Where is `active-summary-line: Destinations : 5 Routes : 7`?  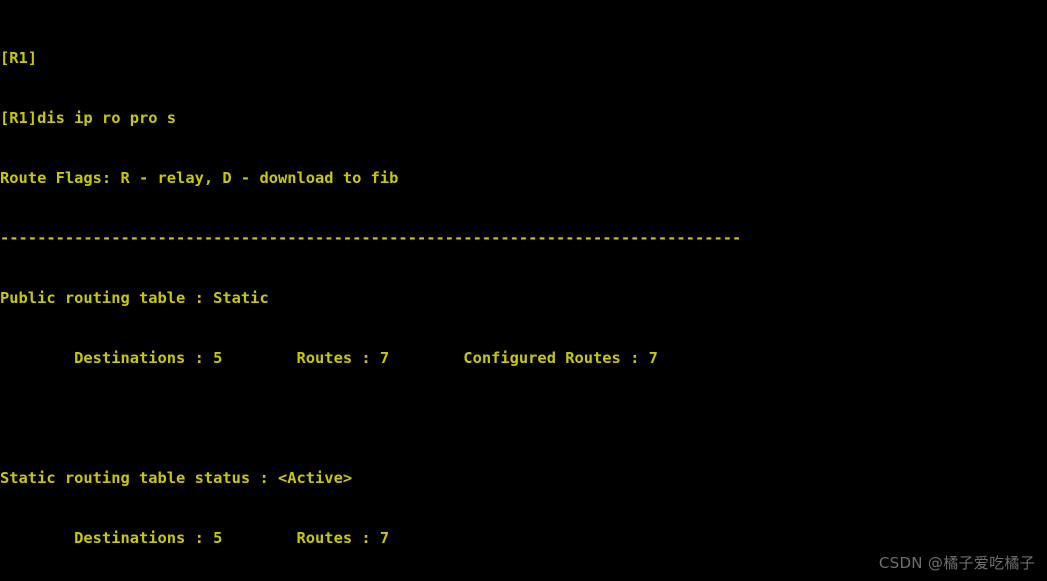 active-summary-line: Destinations : 5 Routes : 7 is located at coordinates (195, 538).